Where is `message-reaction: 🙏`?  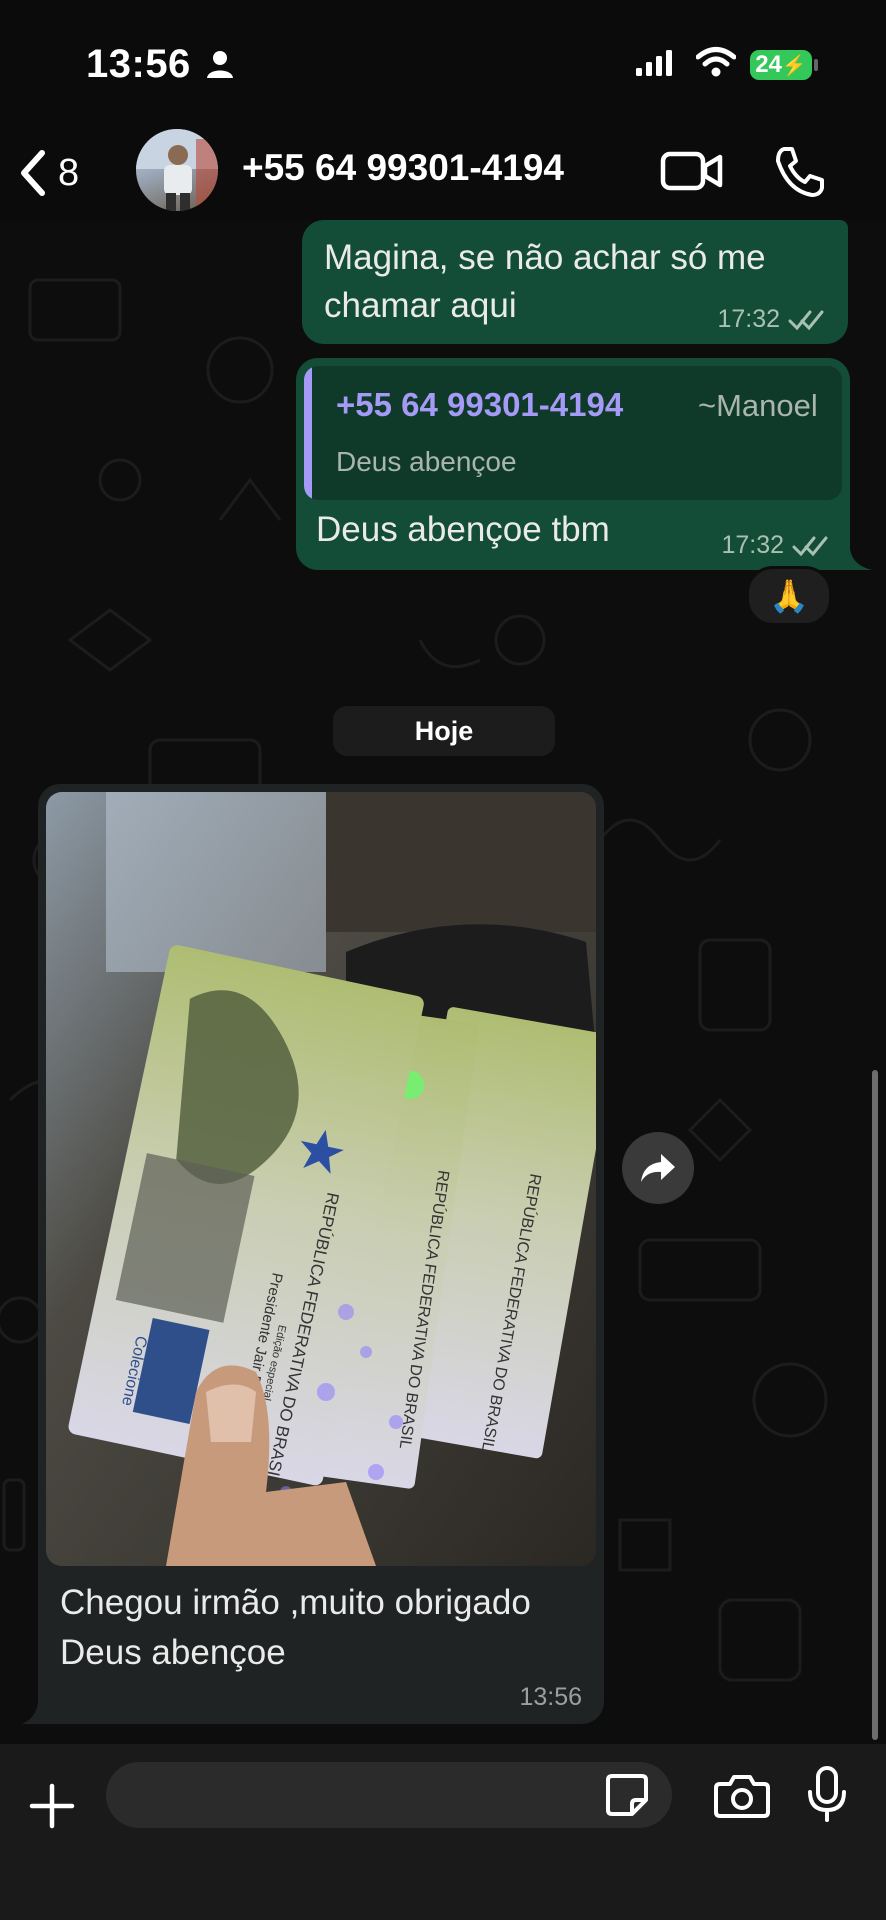
message-reaction: 🙏 is located at coordinates (789, 596).